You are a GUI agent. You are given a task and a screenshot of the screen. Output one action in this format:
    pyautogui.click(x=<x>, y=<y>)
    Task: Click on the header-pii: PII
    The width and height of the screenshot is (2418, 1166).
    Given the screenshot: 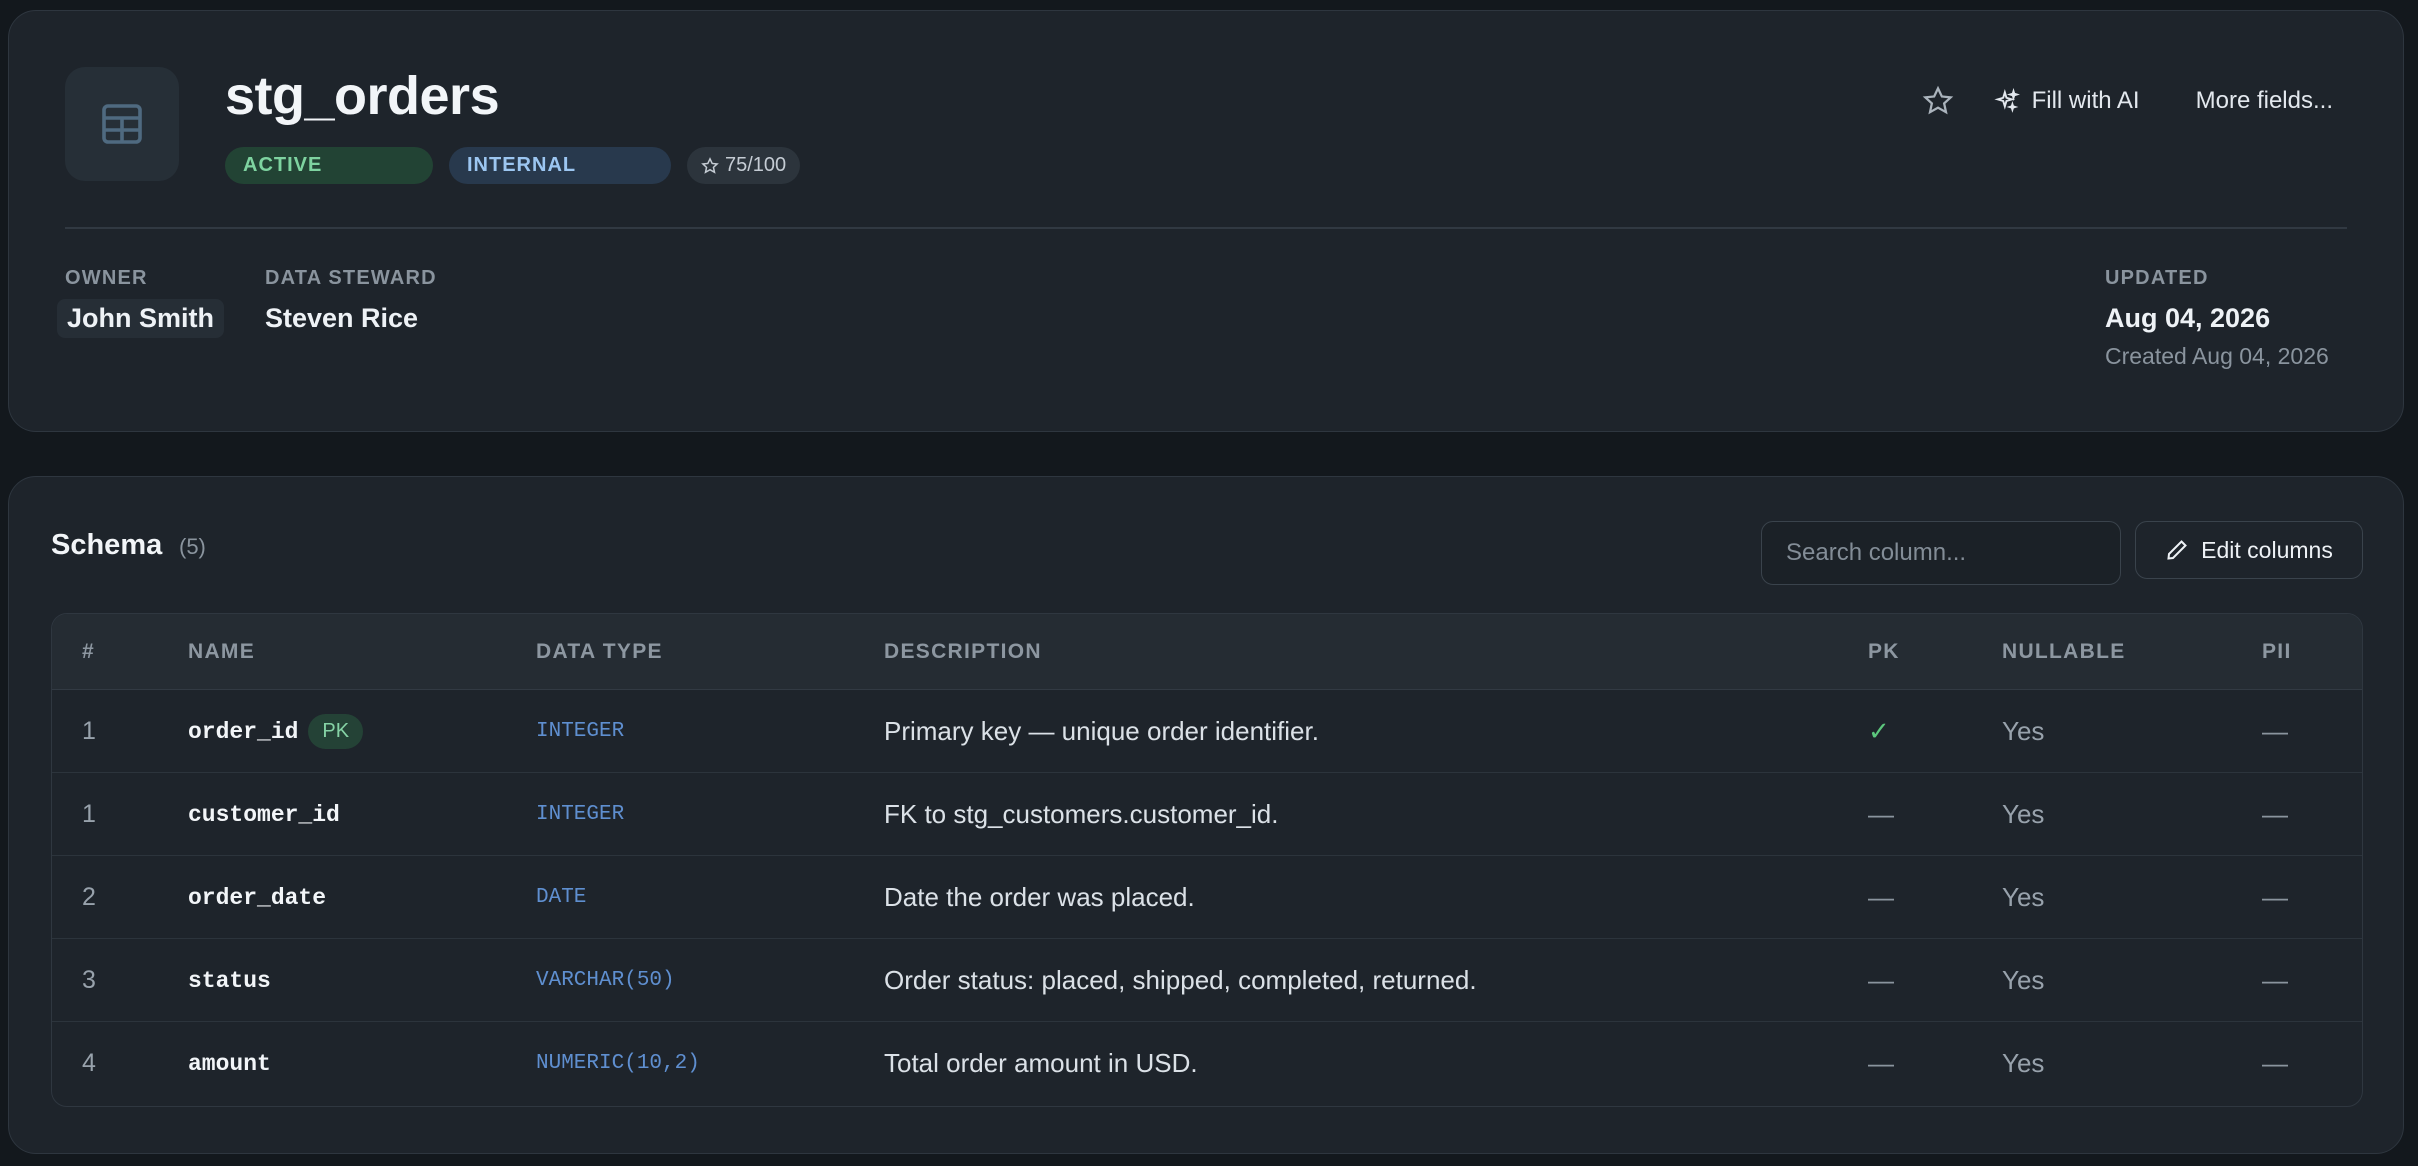 What is the action you would take?
    pyautogui.click(x=2277, y=652)
    